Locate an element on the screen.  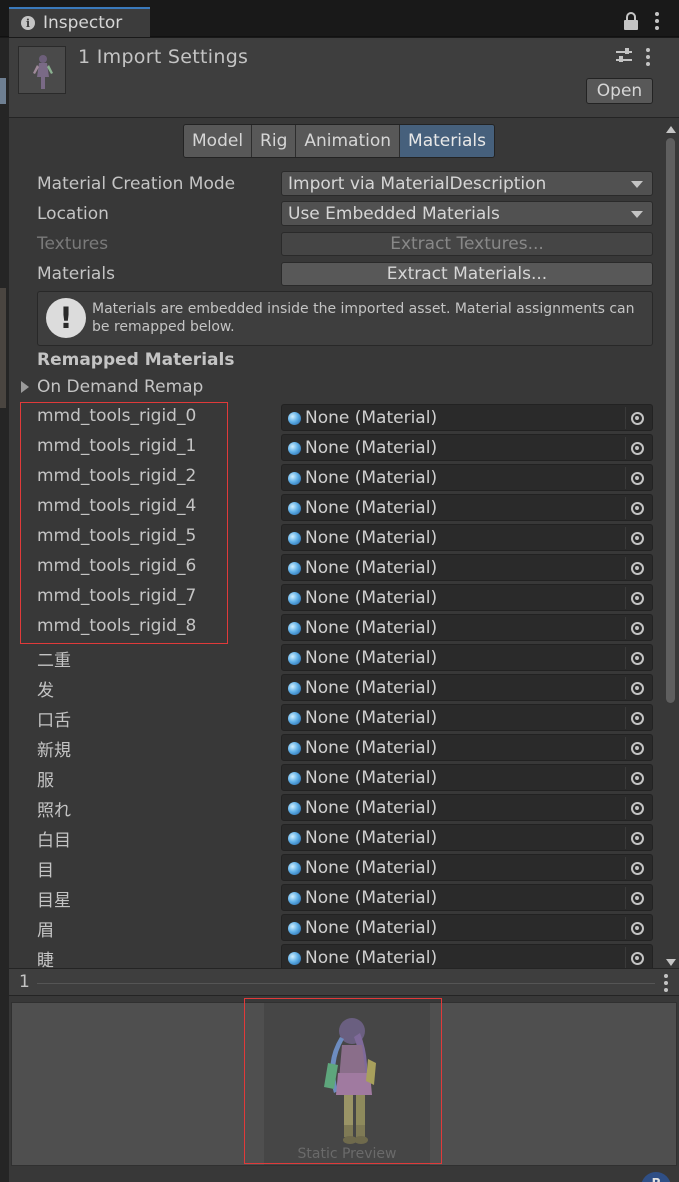
warning-icon: ! is located at coordinates (66, 318).